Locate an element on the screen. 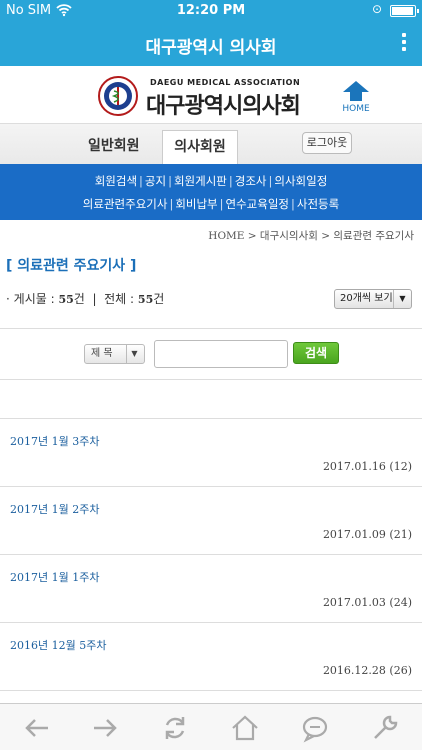  article-title: 2017년 1월 2주차 is located at coordinates (54, 509).